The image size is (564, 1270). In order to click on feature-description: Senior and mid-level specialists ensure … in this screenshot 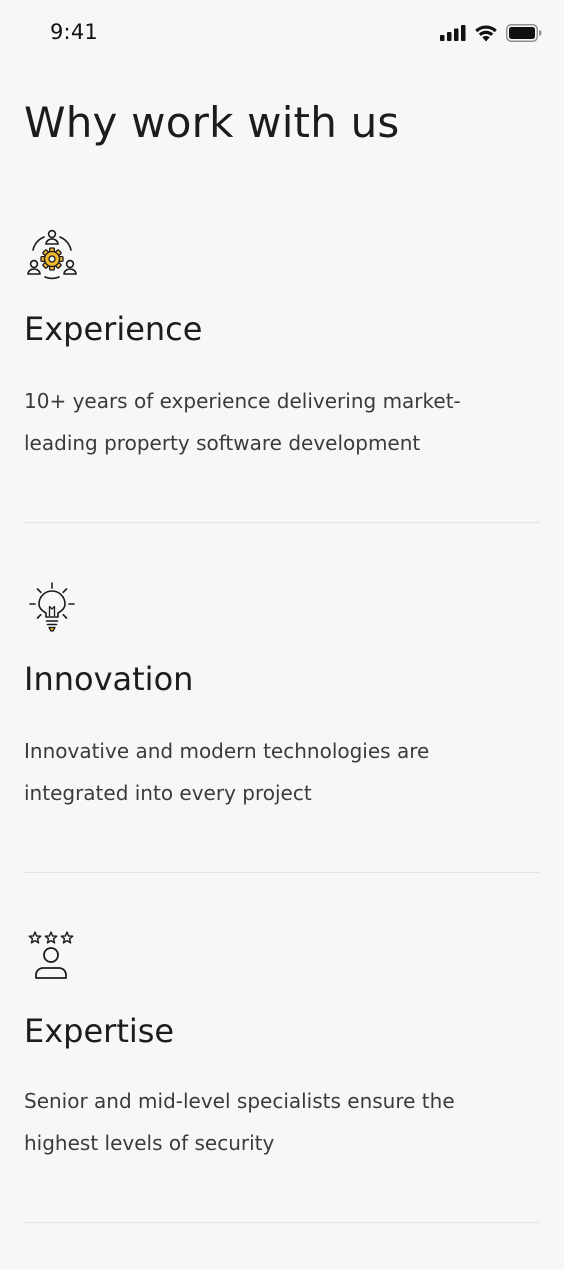, I will do `click(239, 1122)`.